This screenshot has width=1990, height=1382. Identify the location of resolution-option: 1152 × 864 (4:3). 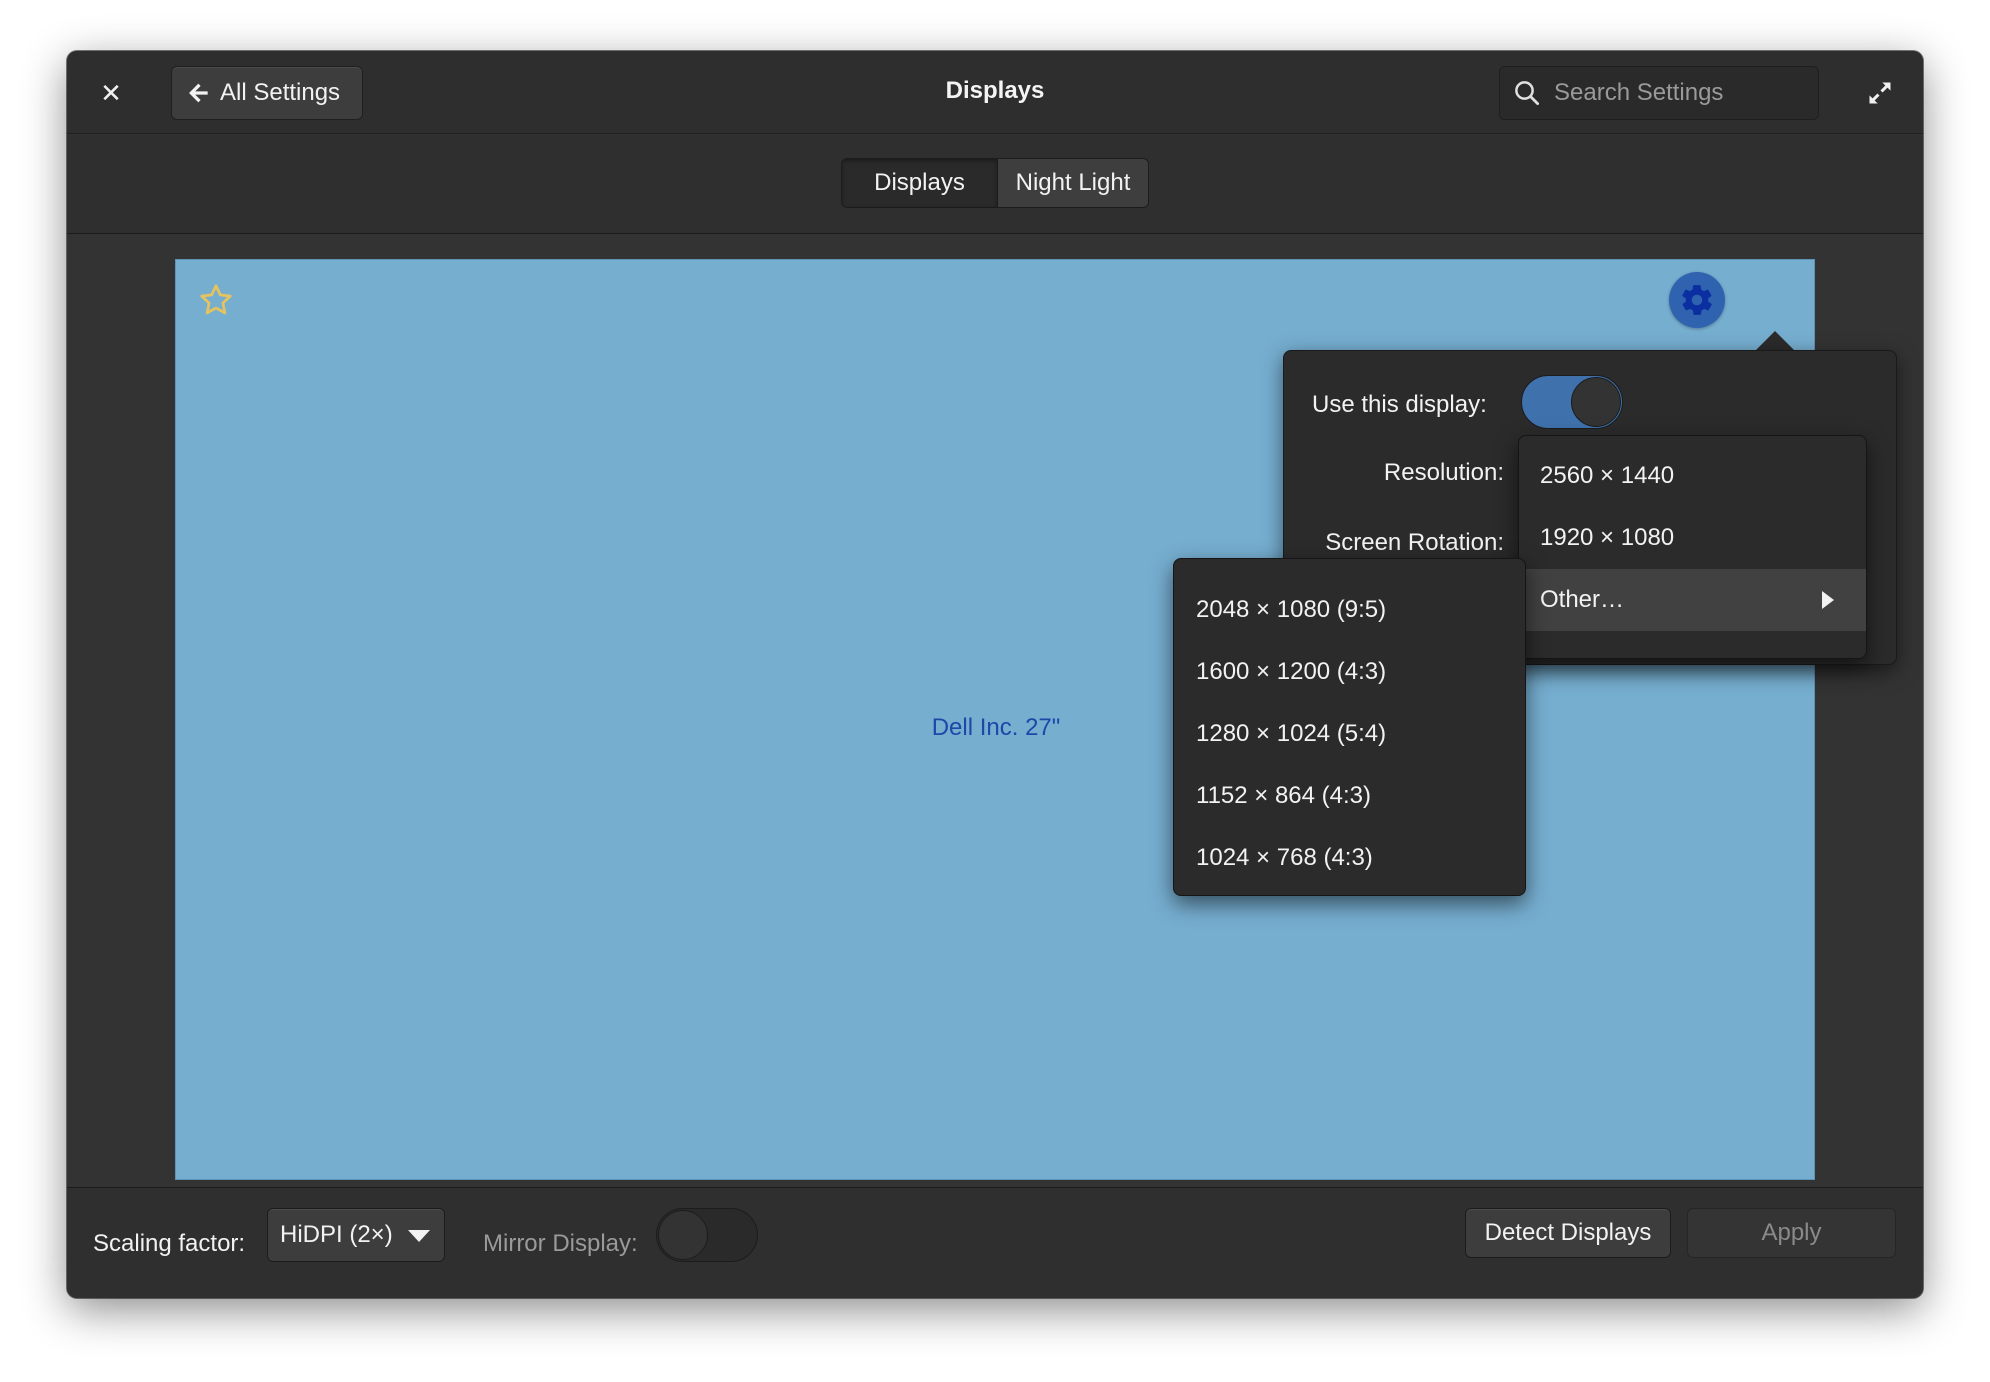
(1349, 796).